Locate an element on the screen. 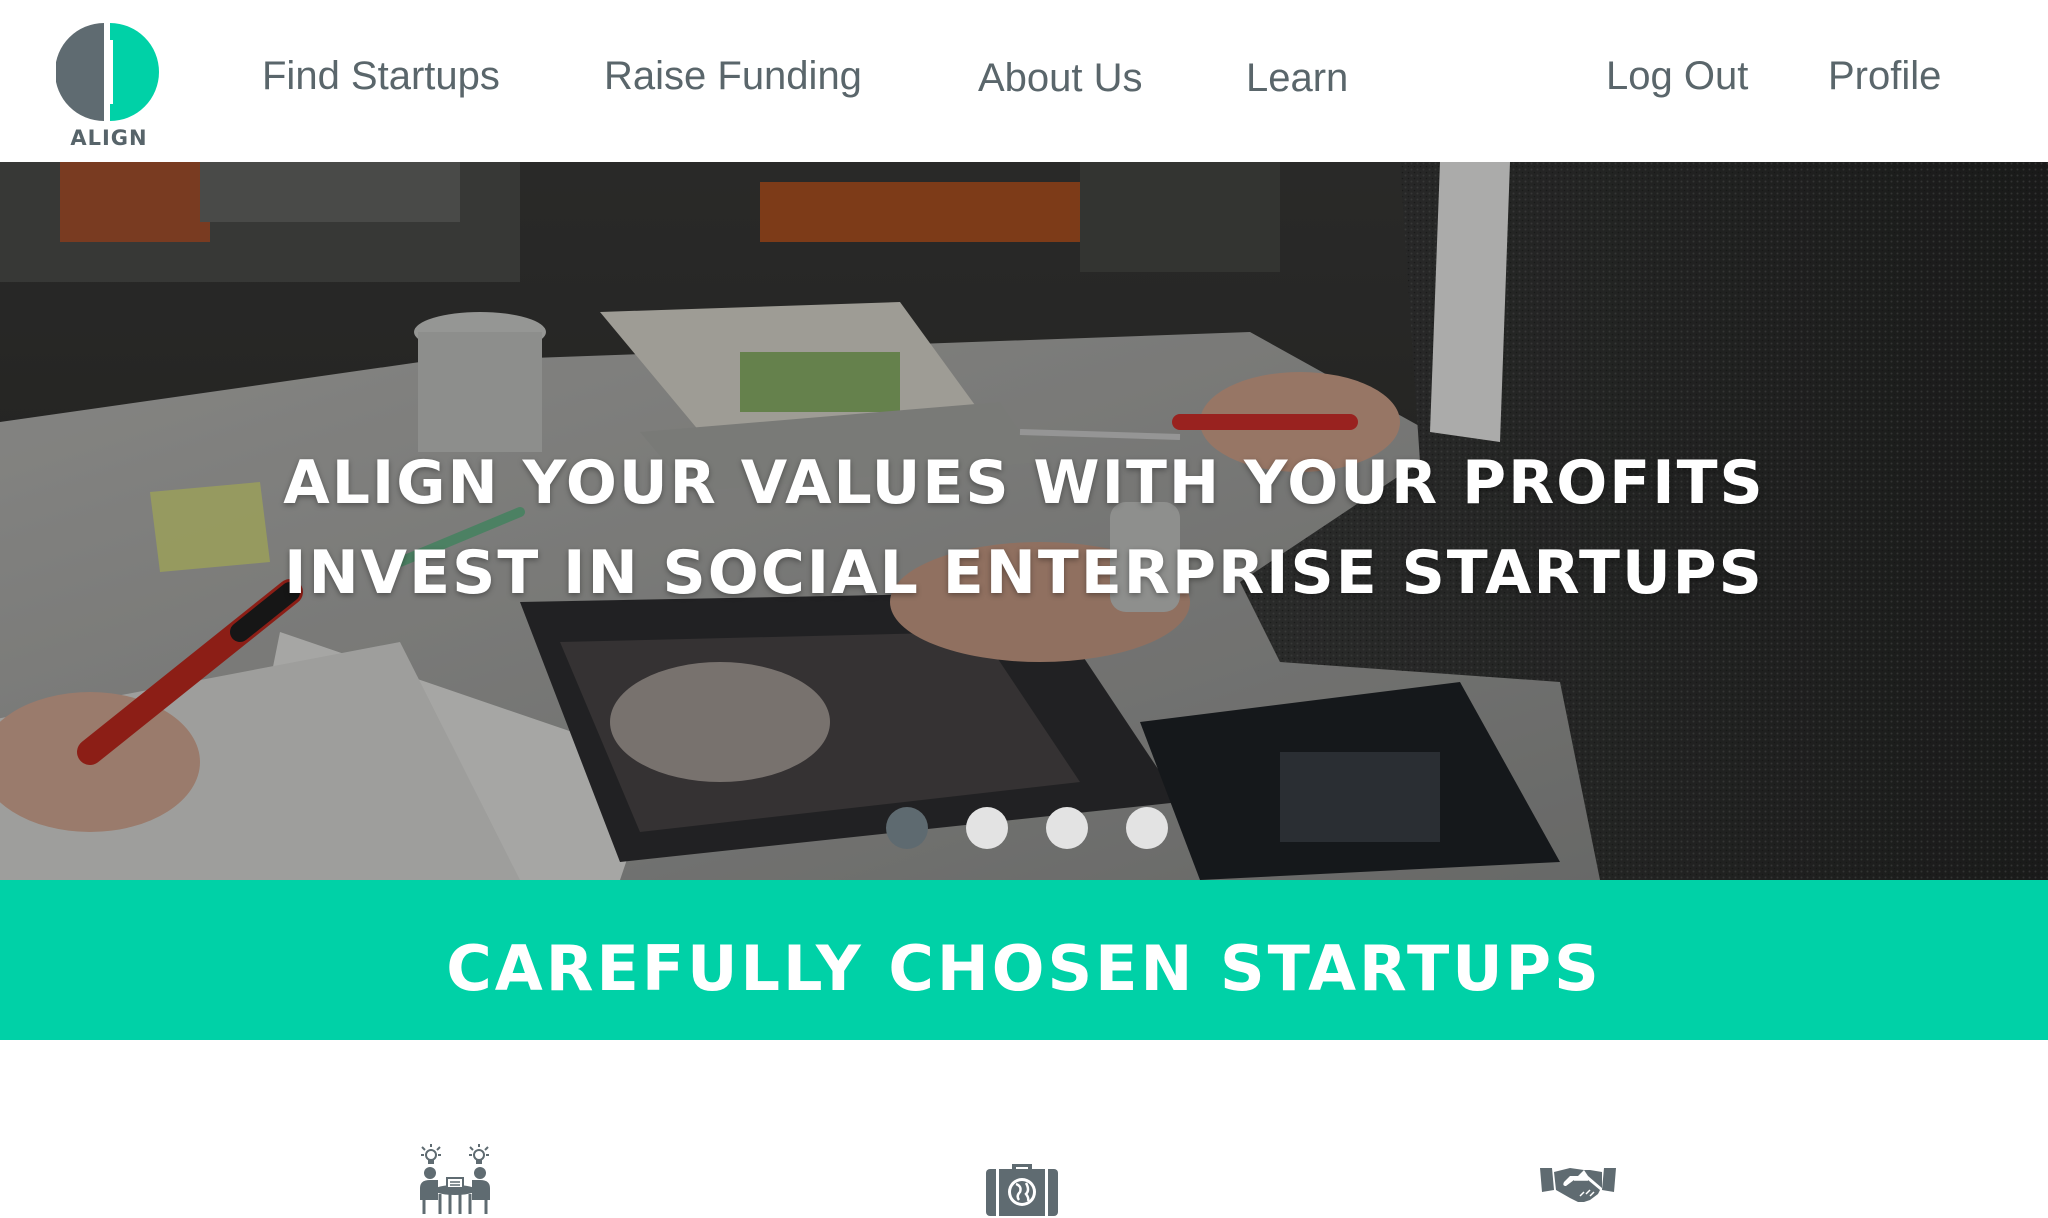 Image resolution: width=2048 pixels, height=1218 pixels. hero-headline-line-2: INVEST IN SOCIAL ENTERPRISE STARTUPS is located at coordinates (1024, 573).